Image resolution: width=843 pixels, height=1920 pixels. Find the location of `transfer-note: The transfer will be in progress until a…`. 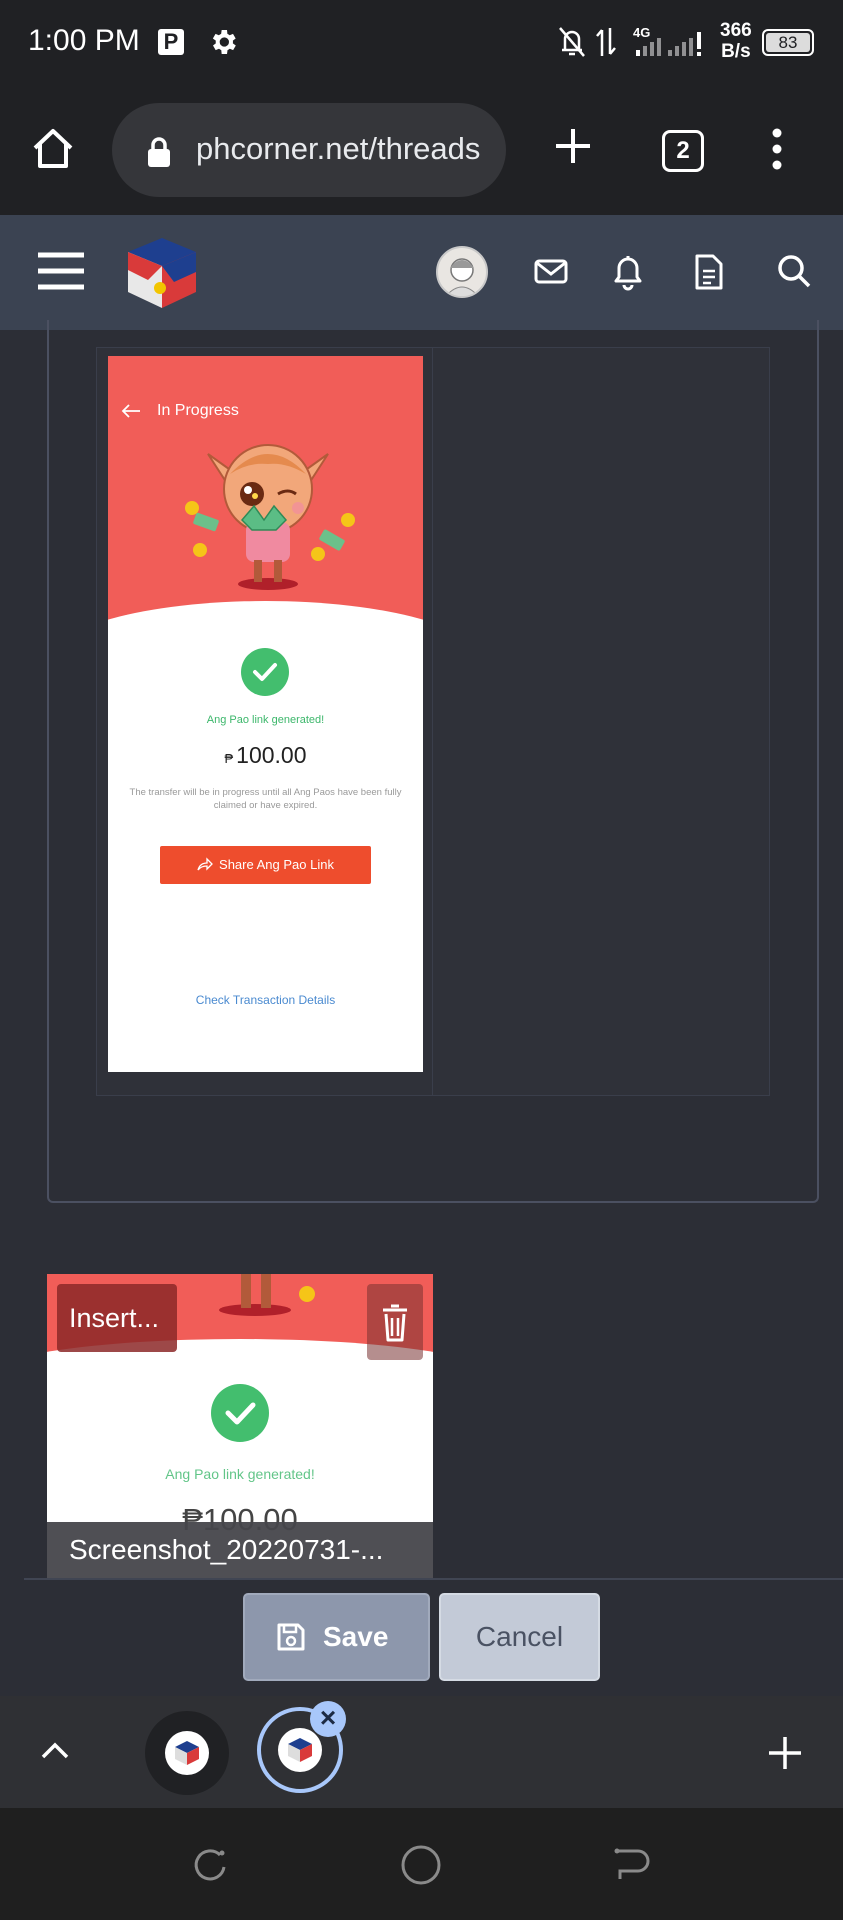

transfer-note: The transfer will be in progress until a… is located at coordinates (265, 799).